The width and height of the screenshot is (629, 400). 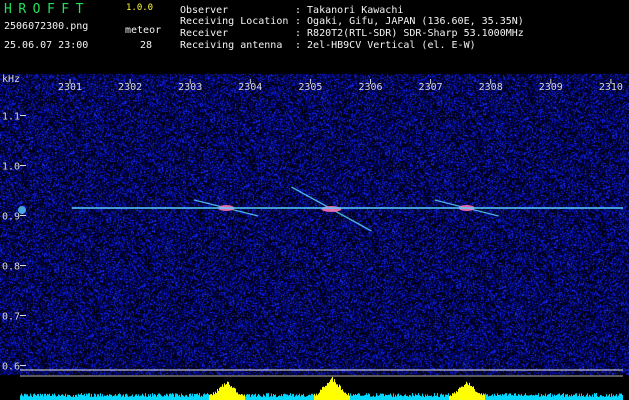 I want to click on observer-label: Observer, so click(x=204, y=10).